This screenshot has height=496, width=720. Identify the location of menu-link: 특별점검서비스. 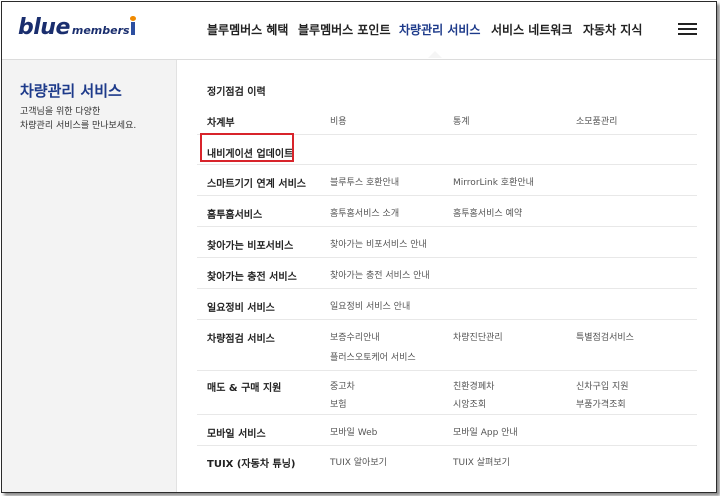
(605, 336).